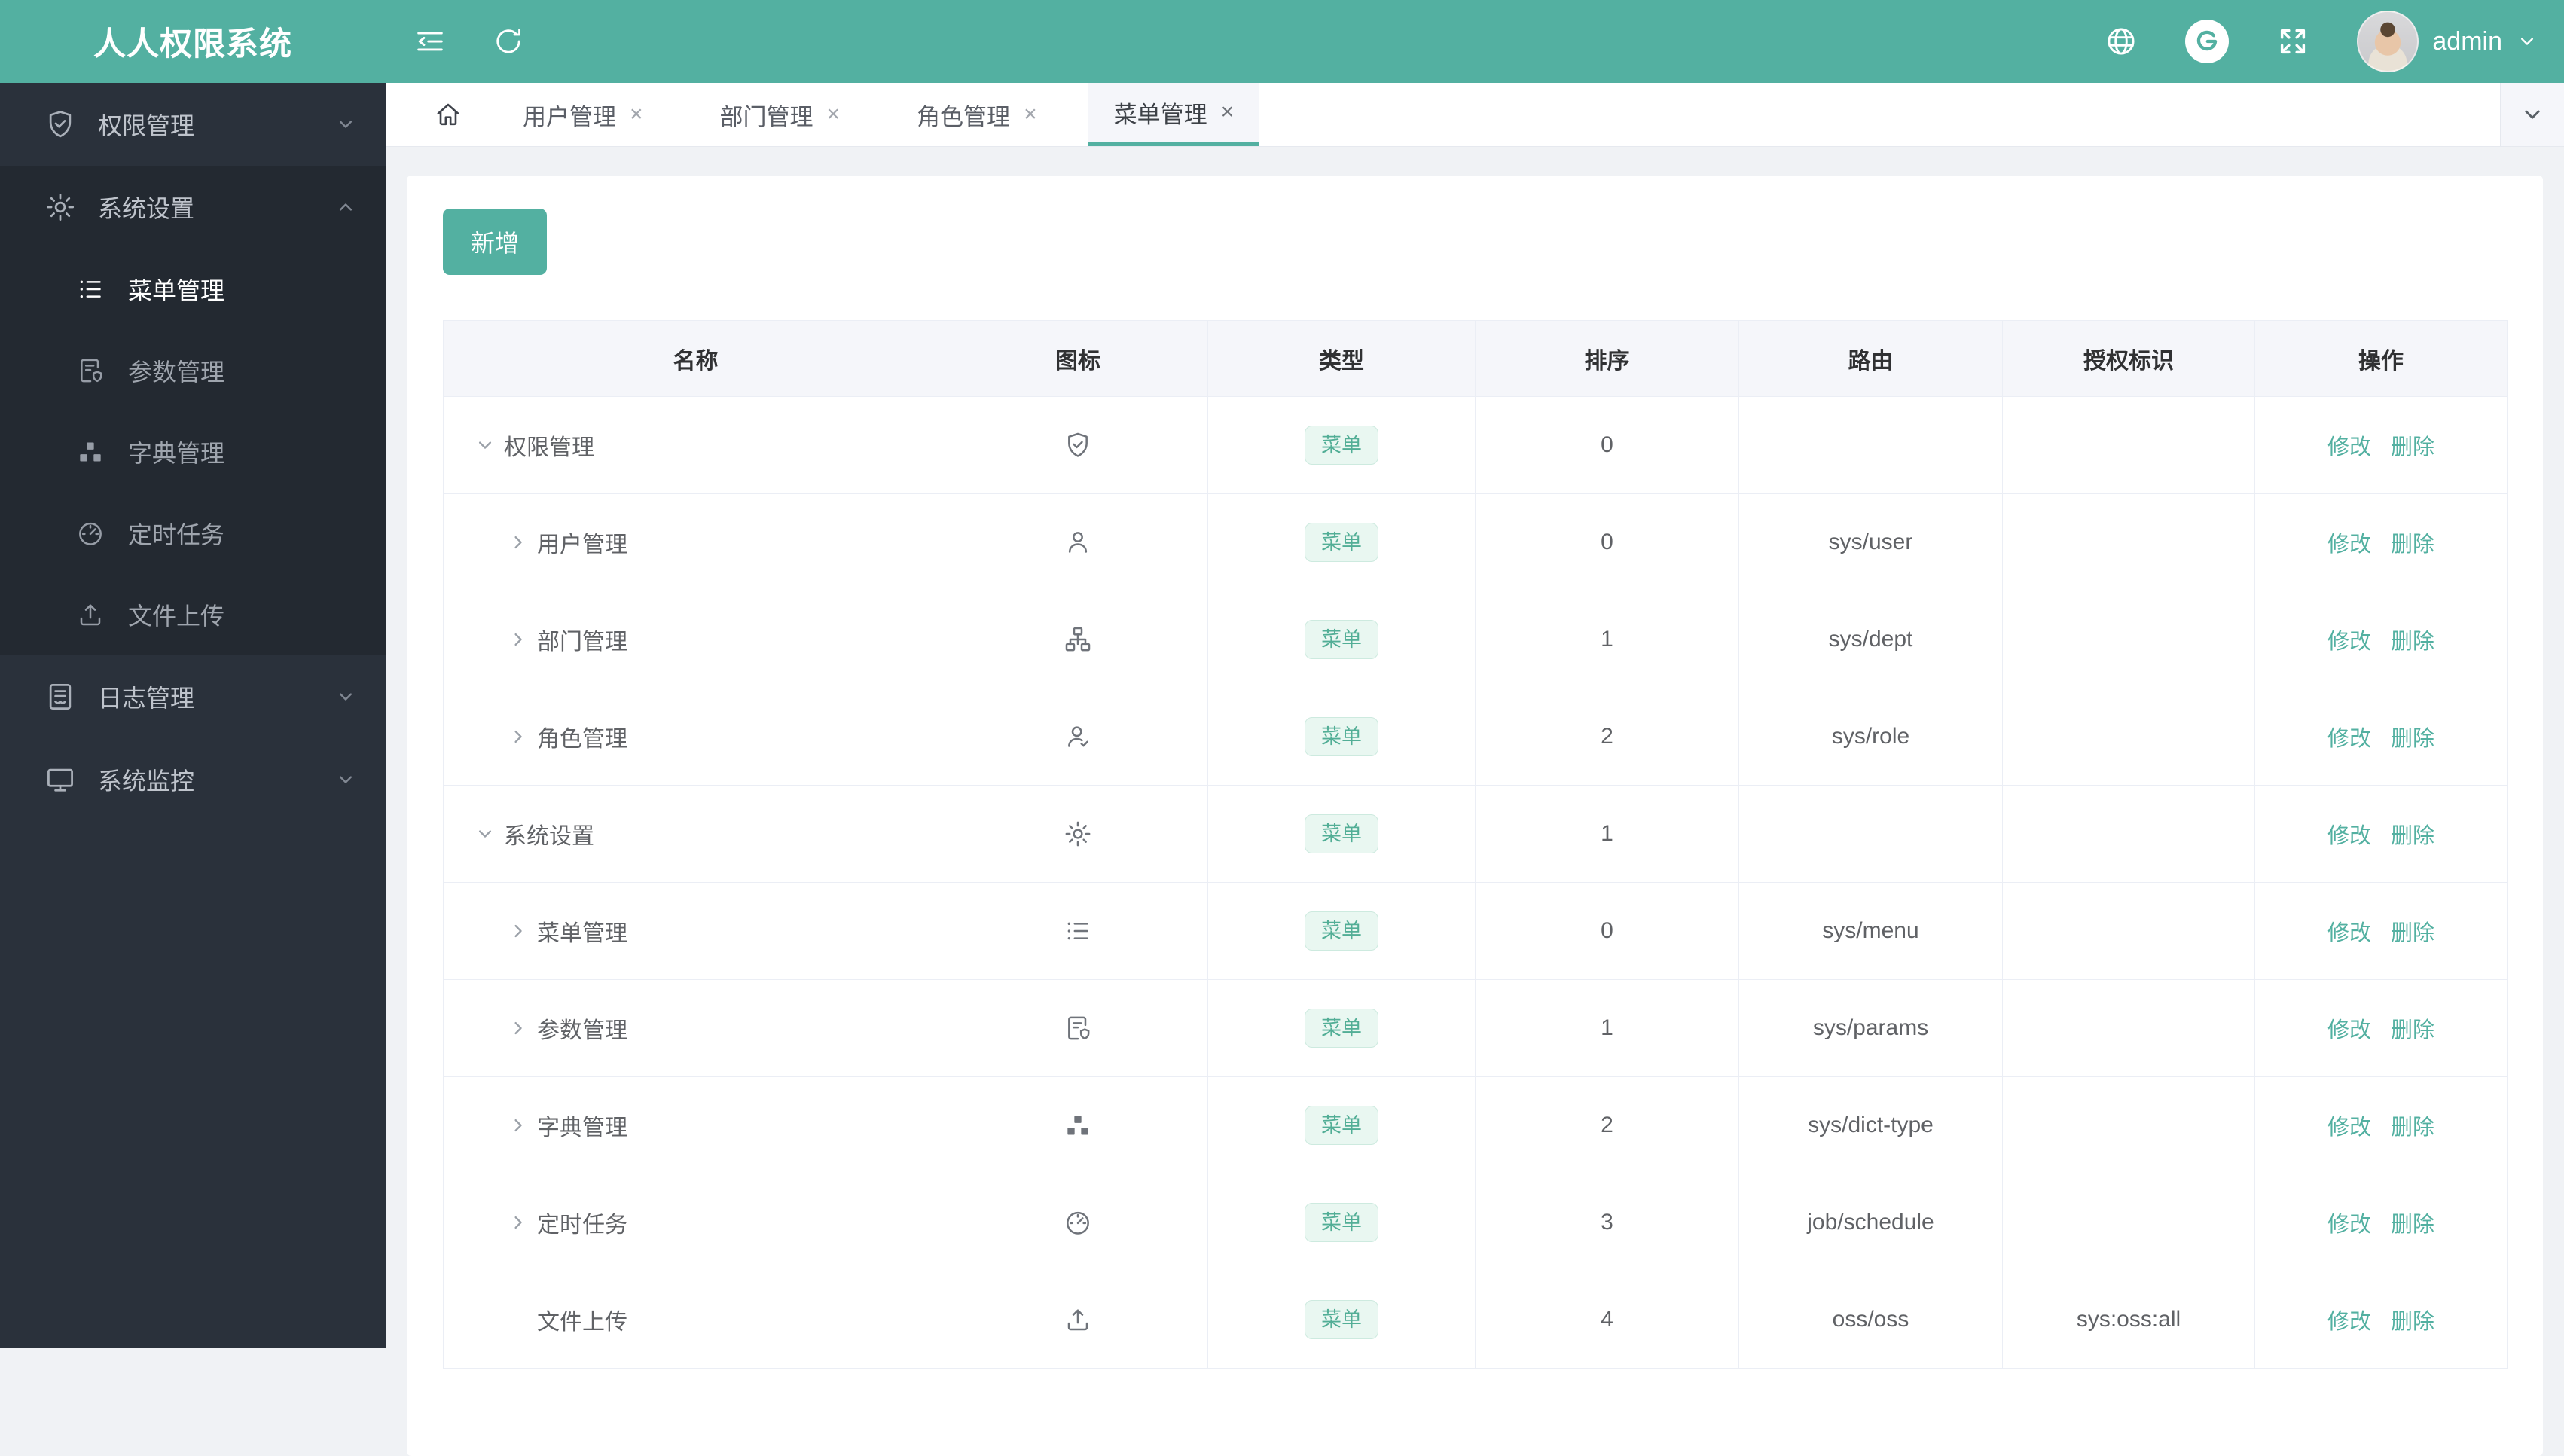  Describe the element at coordinates (60, 696) in the screenshot. I see `log-icon` at that location.